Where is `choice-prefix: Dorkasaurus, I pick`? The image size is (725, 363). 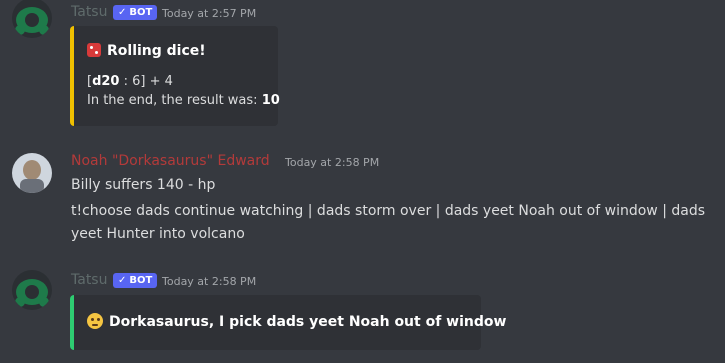
choice-prefix: Dorkasaurus, I pick is located at coordinates (188, 322).